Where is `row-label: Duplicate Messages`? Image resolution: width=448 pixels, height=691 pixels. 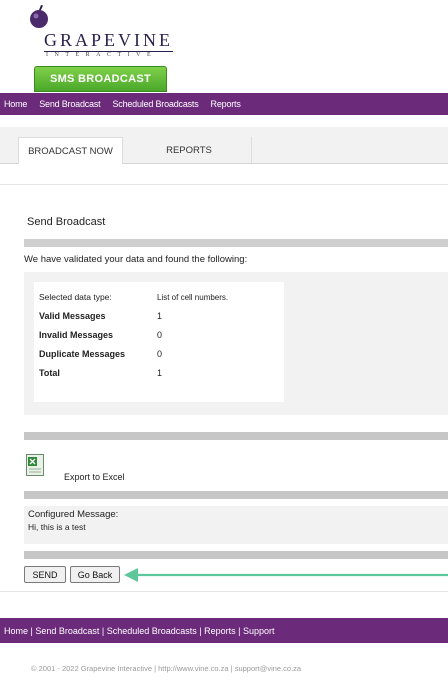 row-label: Duplicate Messages is located at coordinates (82, 354).